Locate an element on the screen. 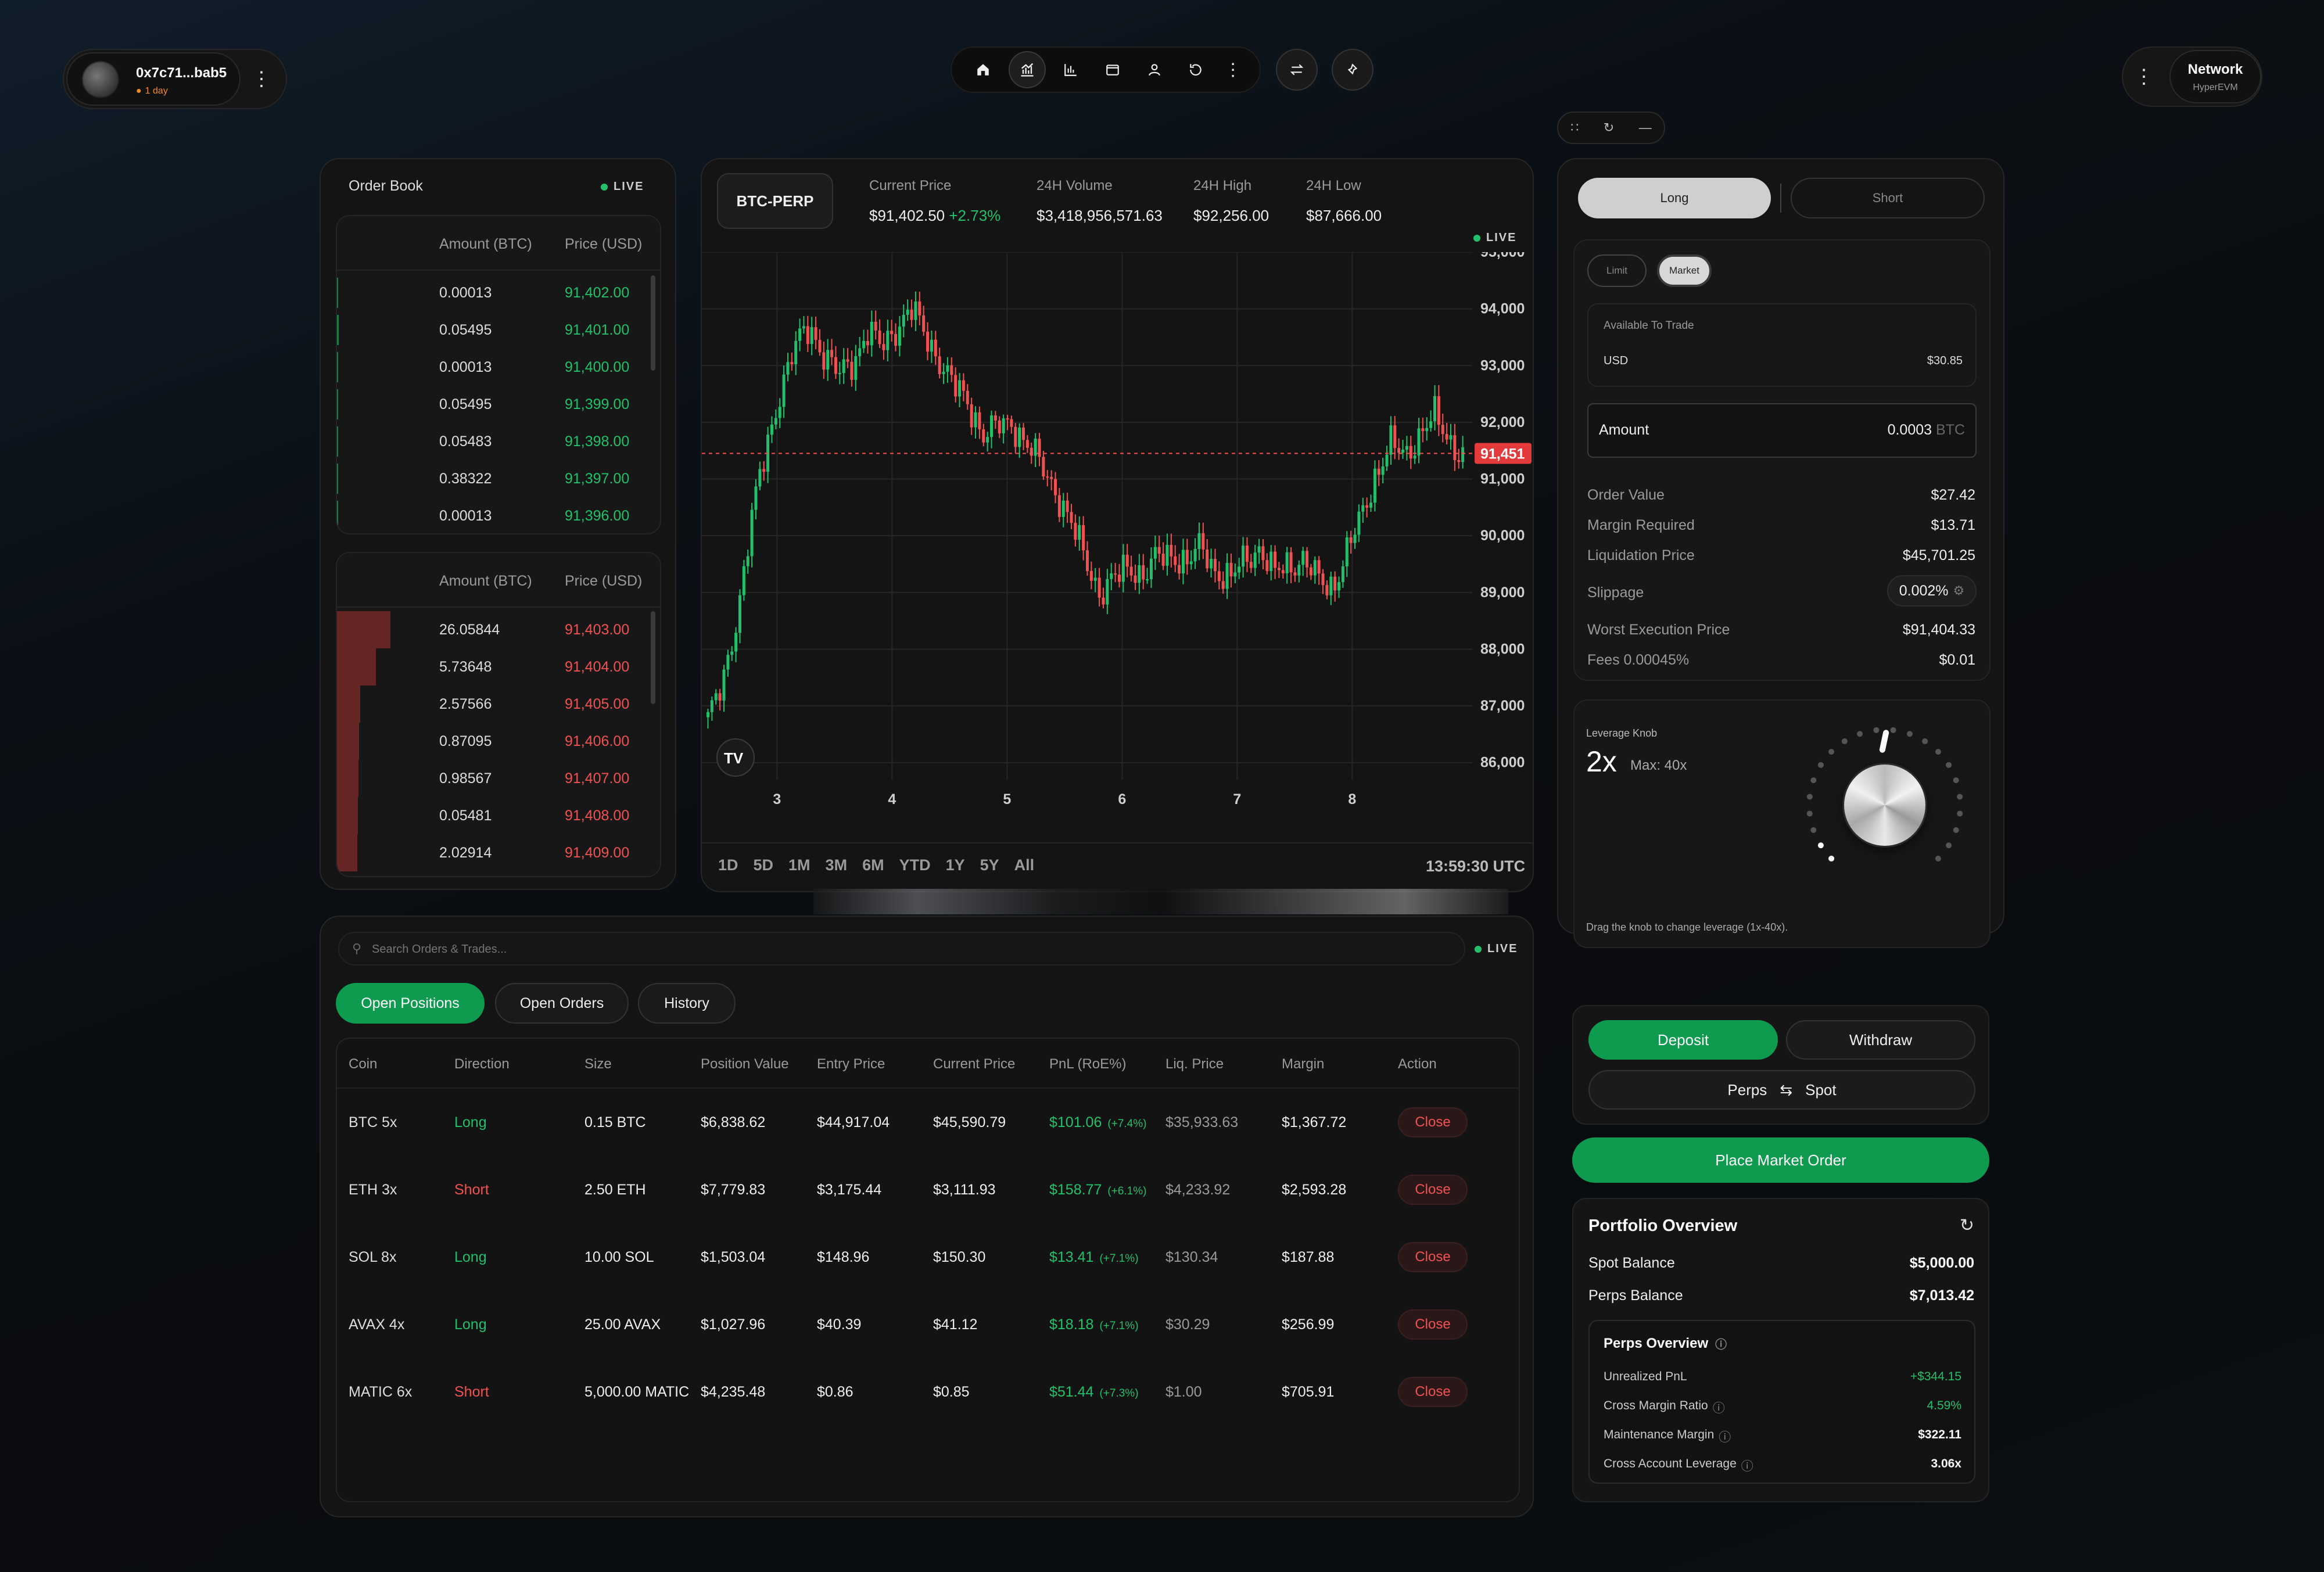  pnl-value: $101.06 is located at coordinates (1075, 1122).